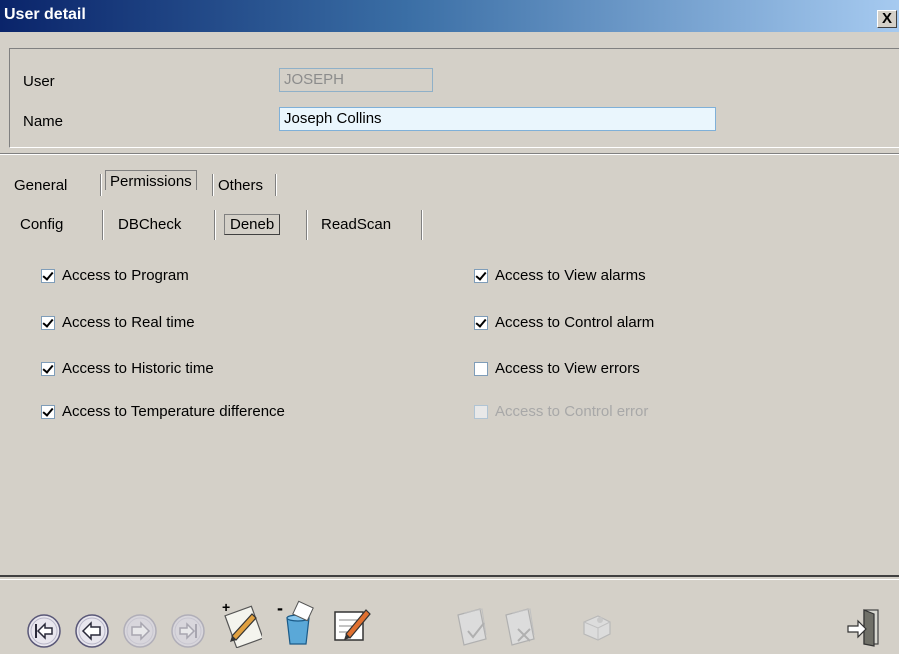  What do you see at coordinates (240, 185) in the screenshot?
I see `tab-others: Others` at bounding box center [240, 185].